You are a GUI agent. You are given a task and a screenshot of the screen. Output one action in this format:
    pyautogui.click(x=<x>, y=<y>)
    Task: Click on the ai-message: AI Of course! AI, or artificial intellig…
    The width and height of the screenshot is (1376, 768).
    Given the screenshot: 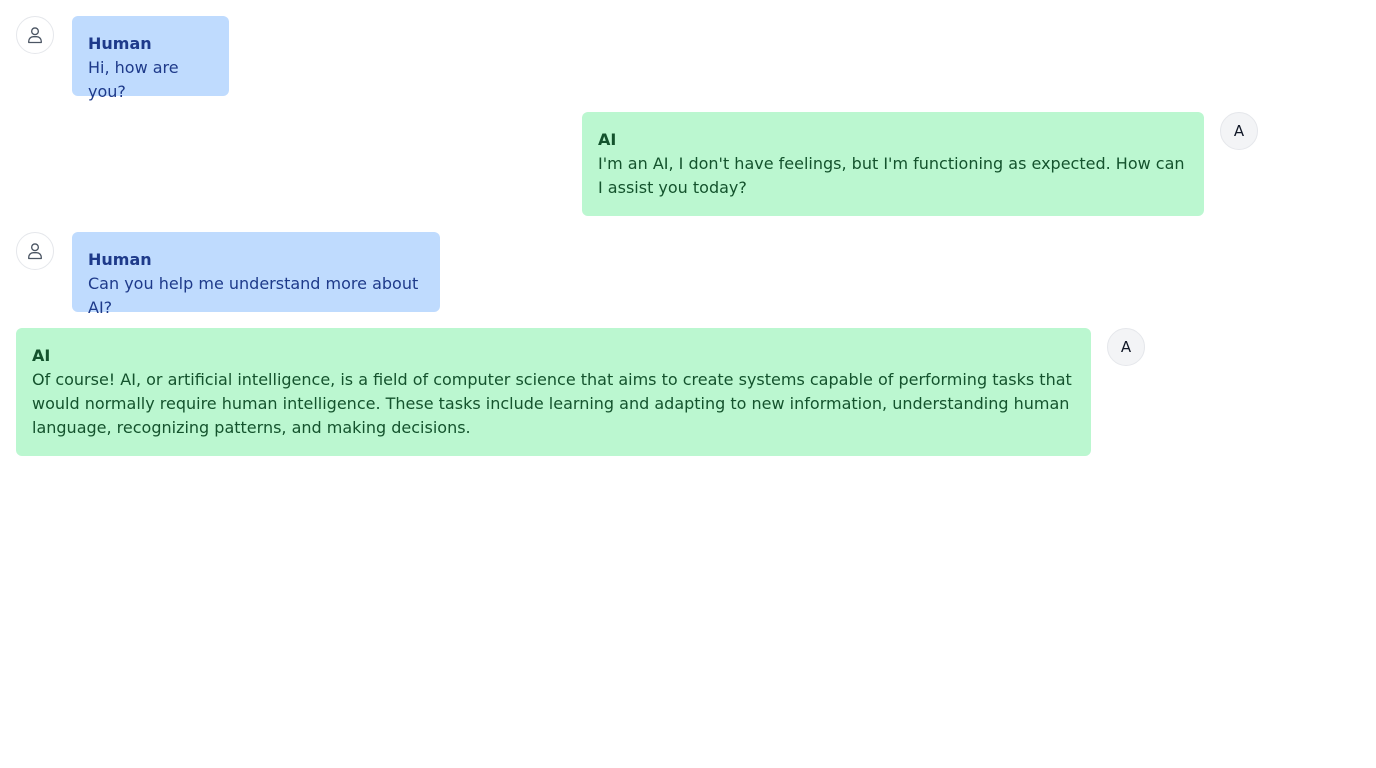 What is the action you would take?
    pyautogui.click(x=553, y=392)
    